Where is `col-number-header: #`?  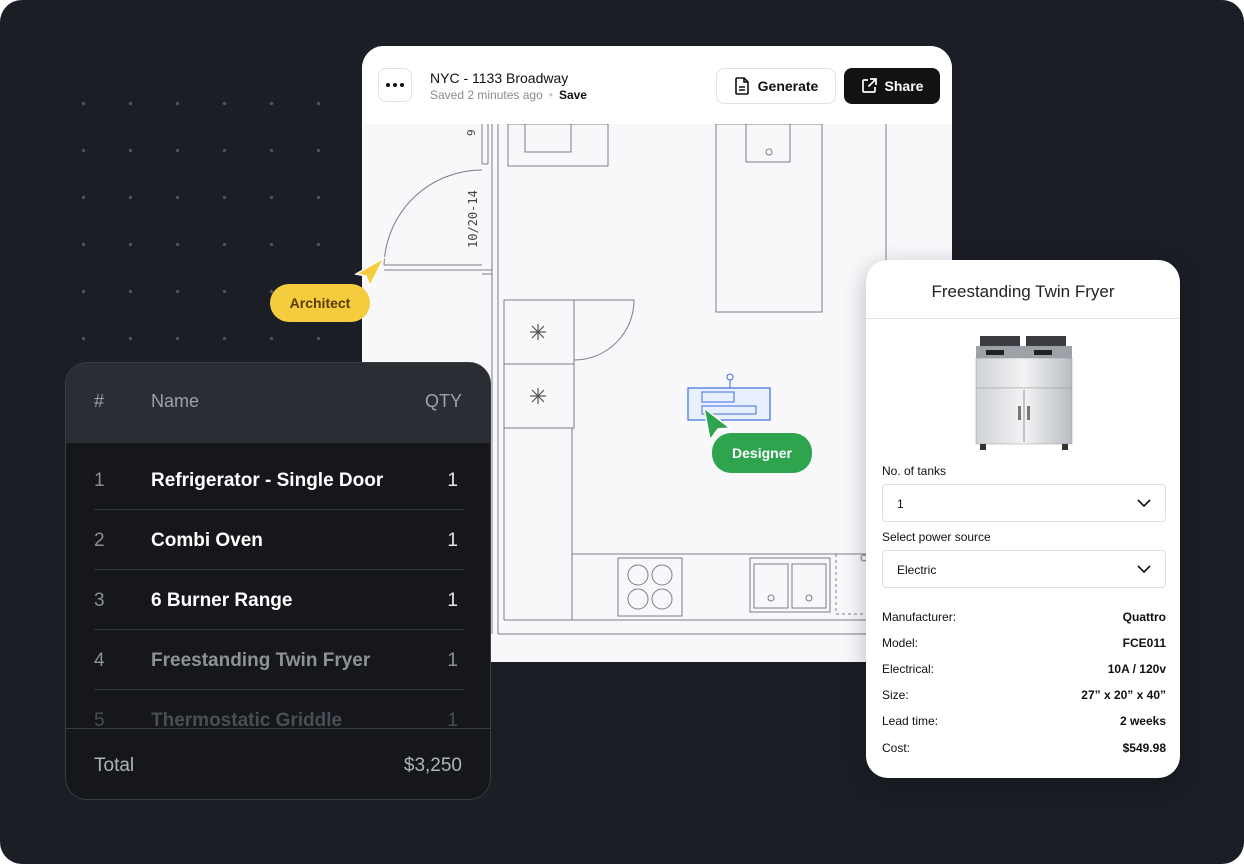
col-number-header: # is located at coordinates (99, 401).